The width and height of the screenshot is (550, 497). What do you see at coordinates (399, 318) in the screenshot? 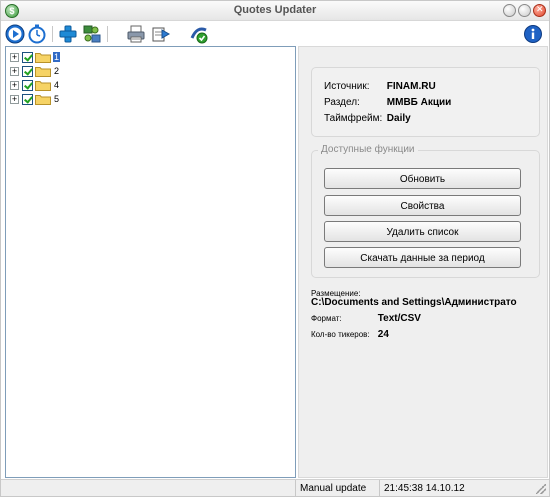
I see `format-value: Text/CSV` at bounding box center [399, 318].